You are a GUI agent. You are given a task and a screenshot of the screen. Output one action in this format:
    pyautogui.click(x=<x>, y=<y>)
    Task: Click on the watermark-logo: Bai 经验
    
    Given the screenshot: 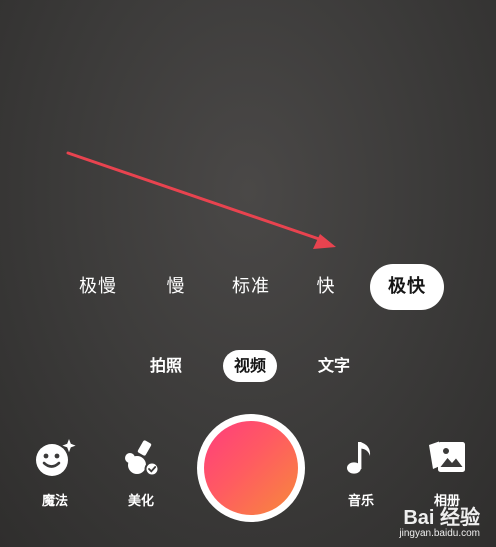 What is the action you would take?
    pyautogui.click(x=441, y=518)
    